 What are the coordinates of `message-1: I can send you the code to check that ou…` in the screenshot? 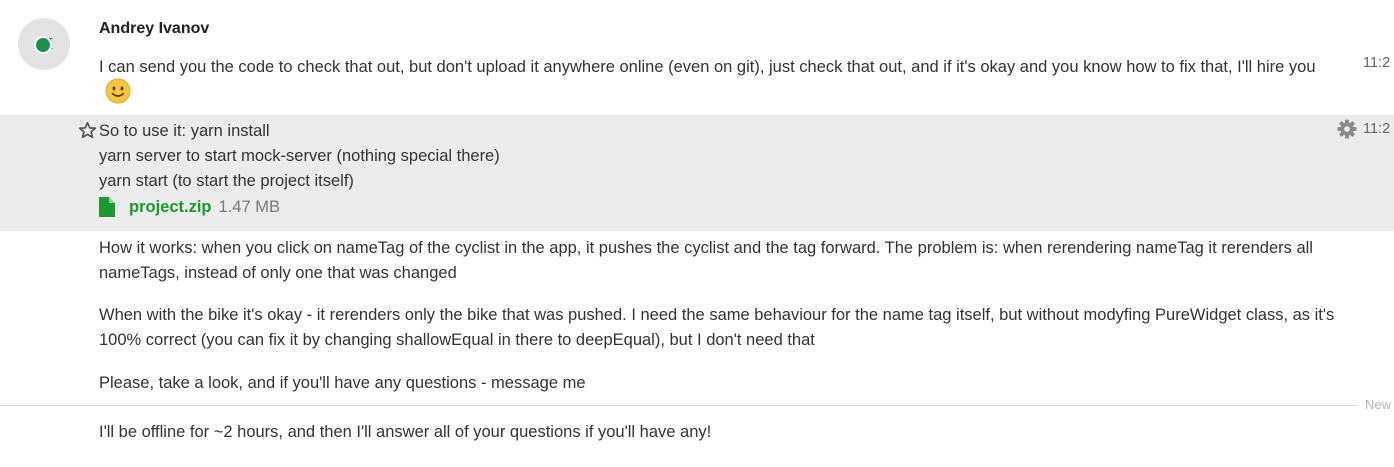 It's located at (721, 80).